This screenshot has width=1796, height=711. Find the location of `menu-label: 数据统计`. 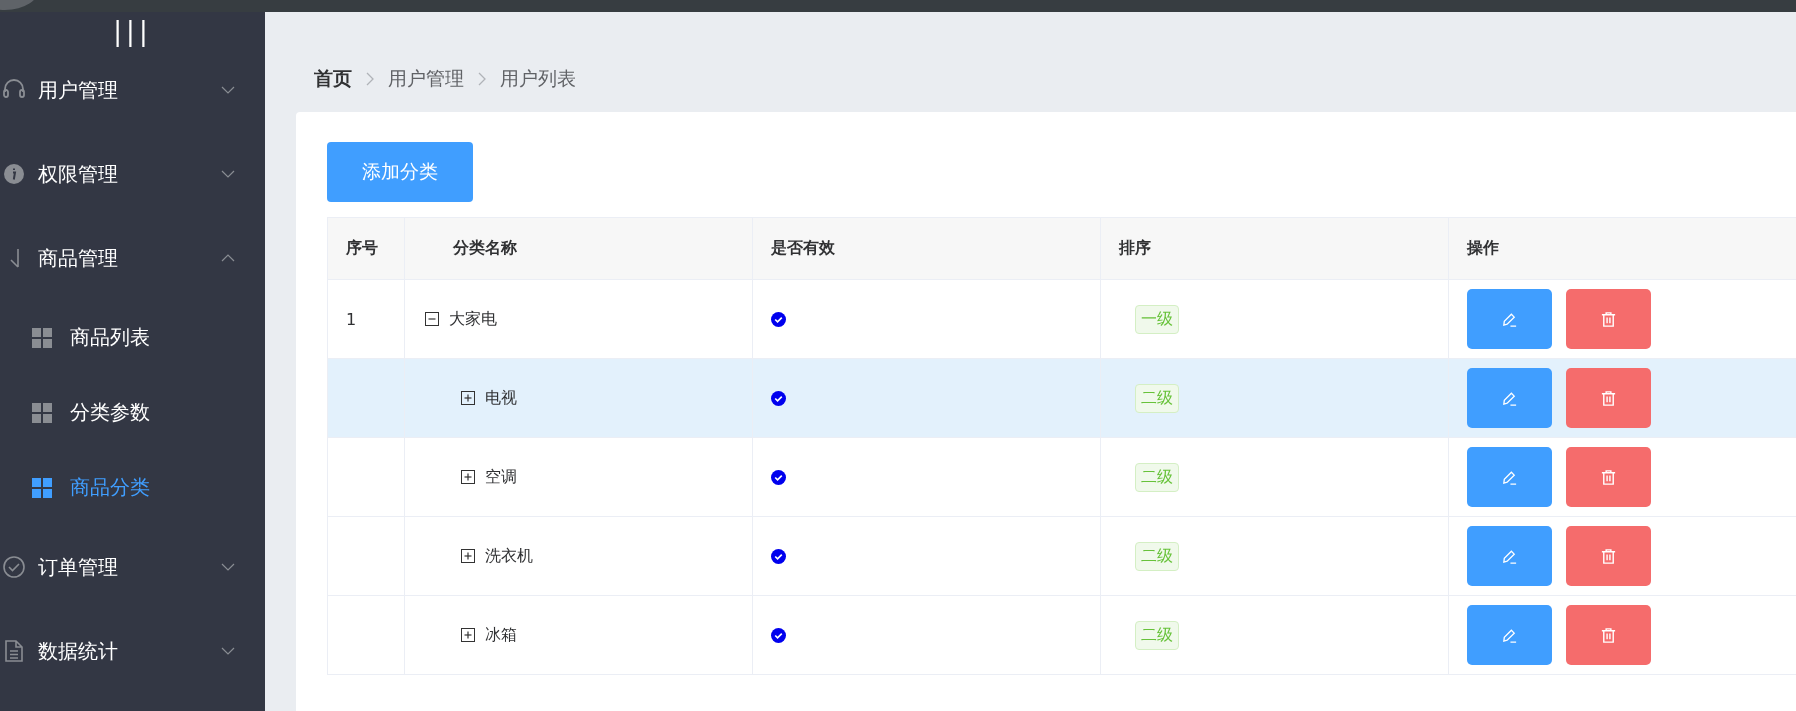

menu-label: 数据统计 is located at coordinates (78, 651).